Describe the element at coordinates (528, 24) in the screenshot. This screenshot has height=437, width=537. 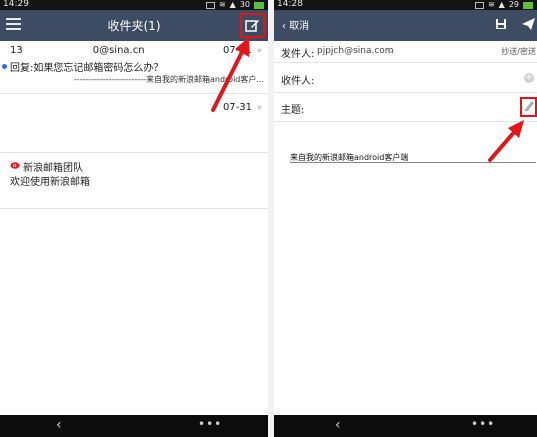
I see `send-icon` at that location.